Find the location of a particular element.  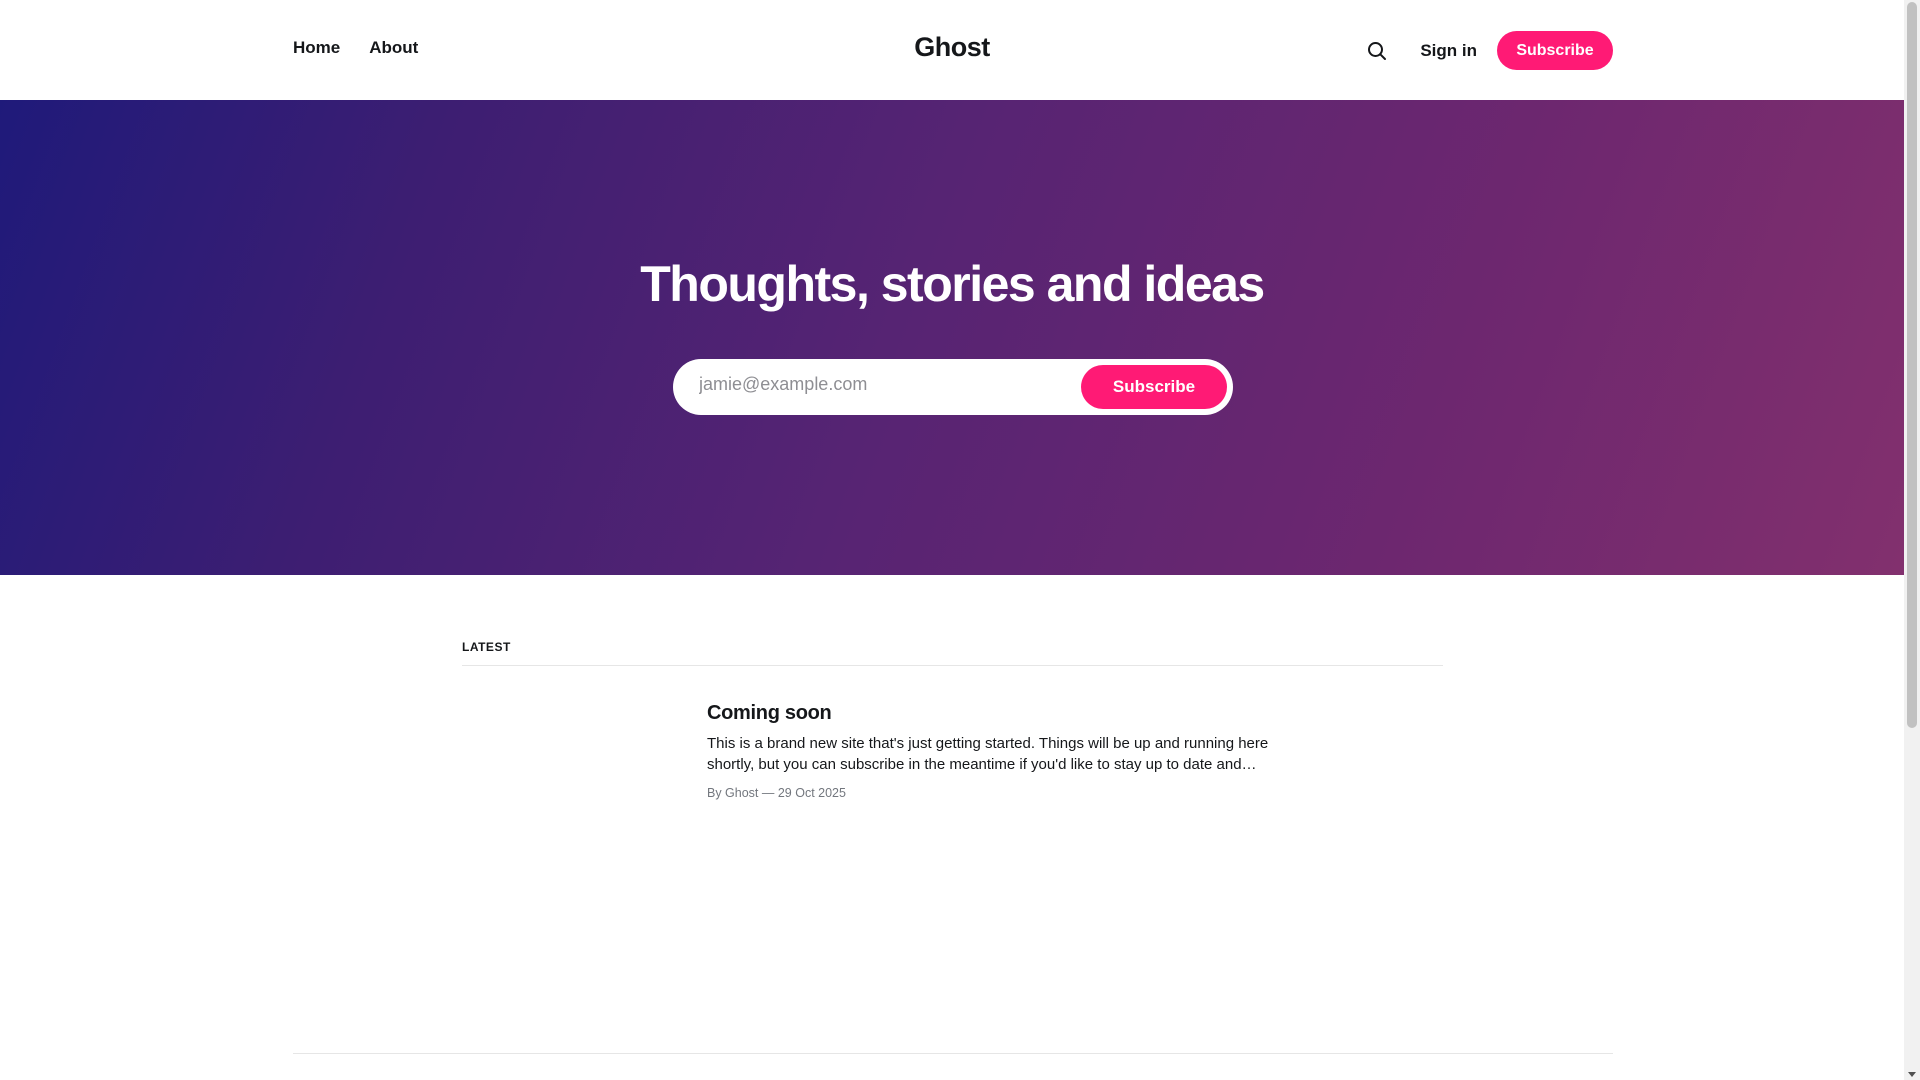

search-icon is located at coordinates (1377, 50).